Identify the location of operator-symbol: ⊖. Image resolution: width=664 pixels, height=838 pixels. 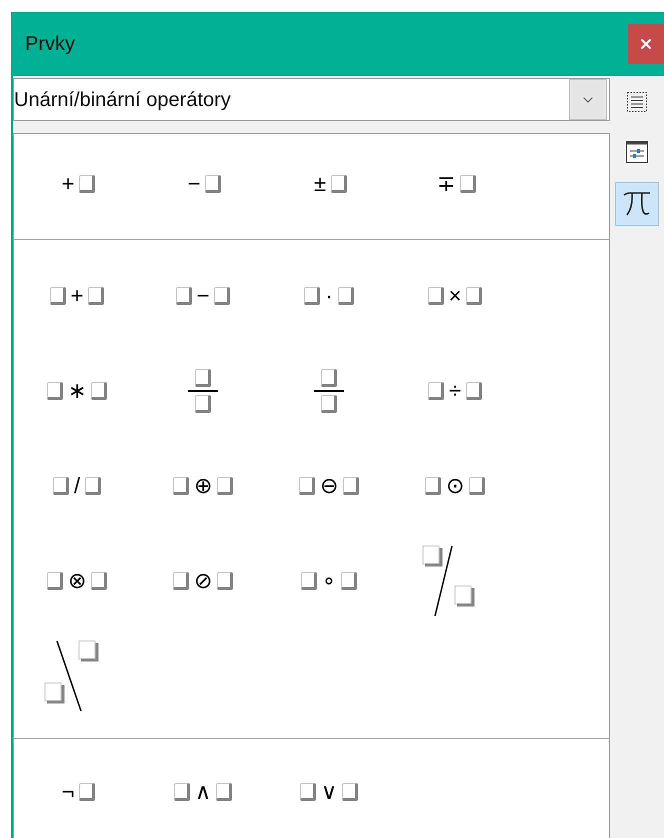
(329, 485).